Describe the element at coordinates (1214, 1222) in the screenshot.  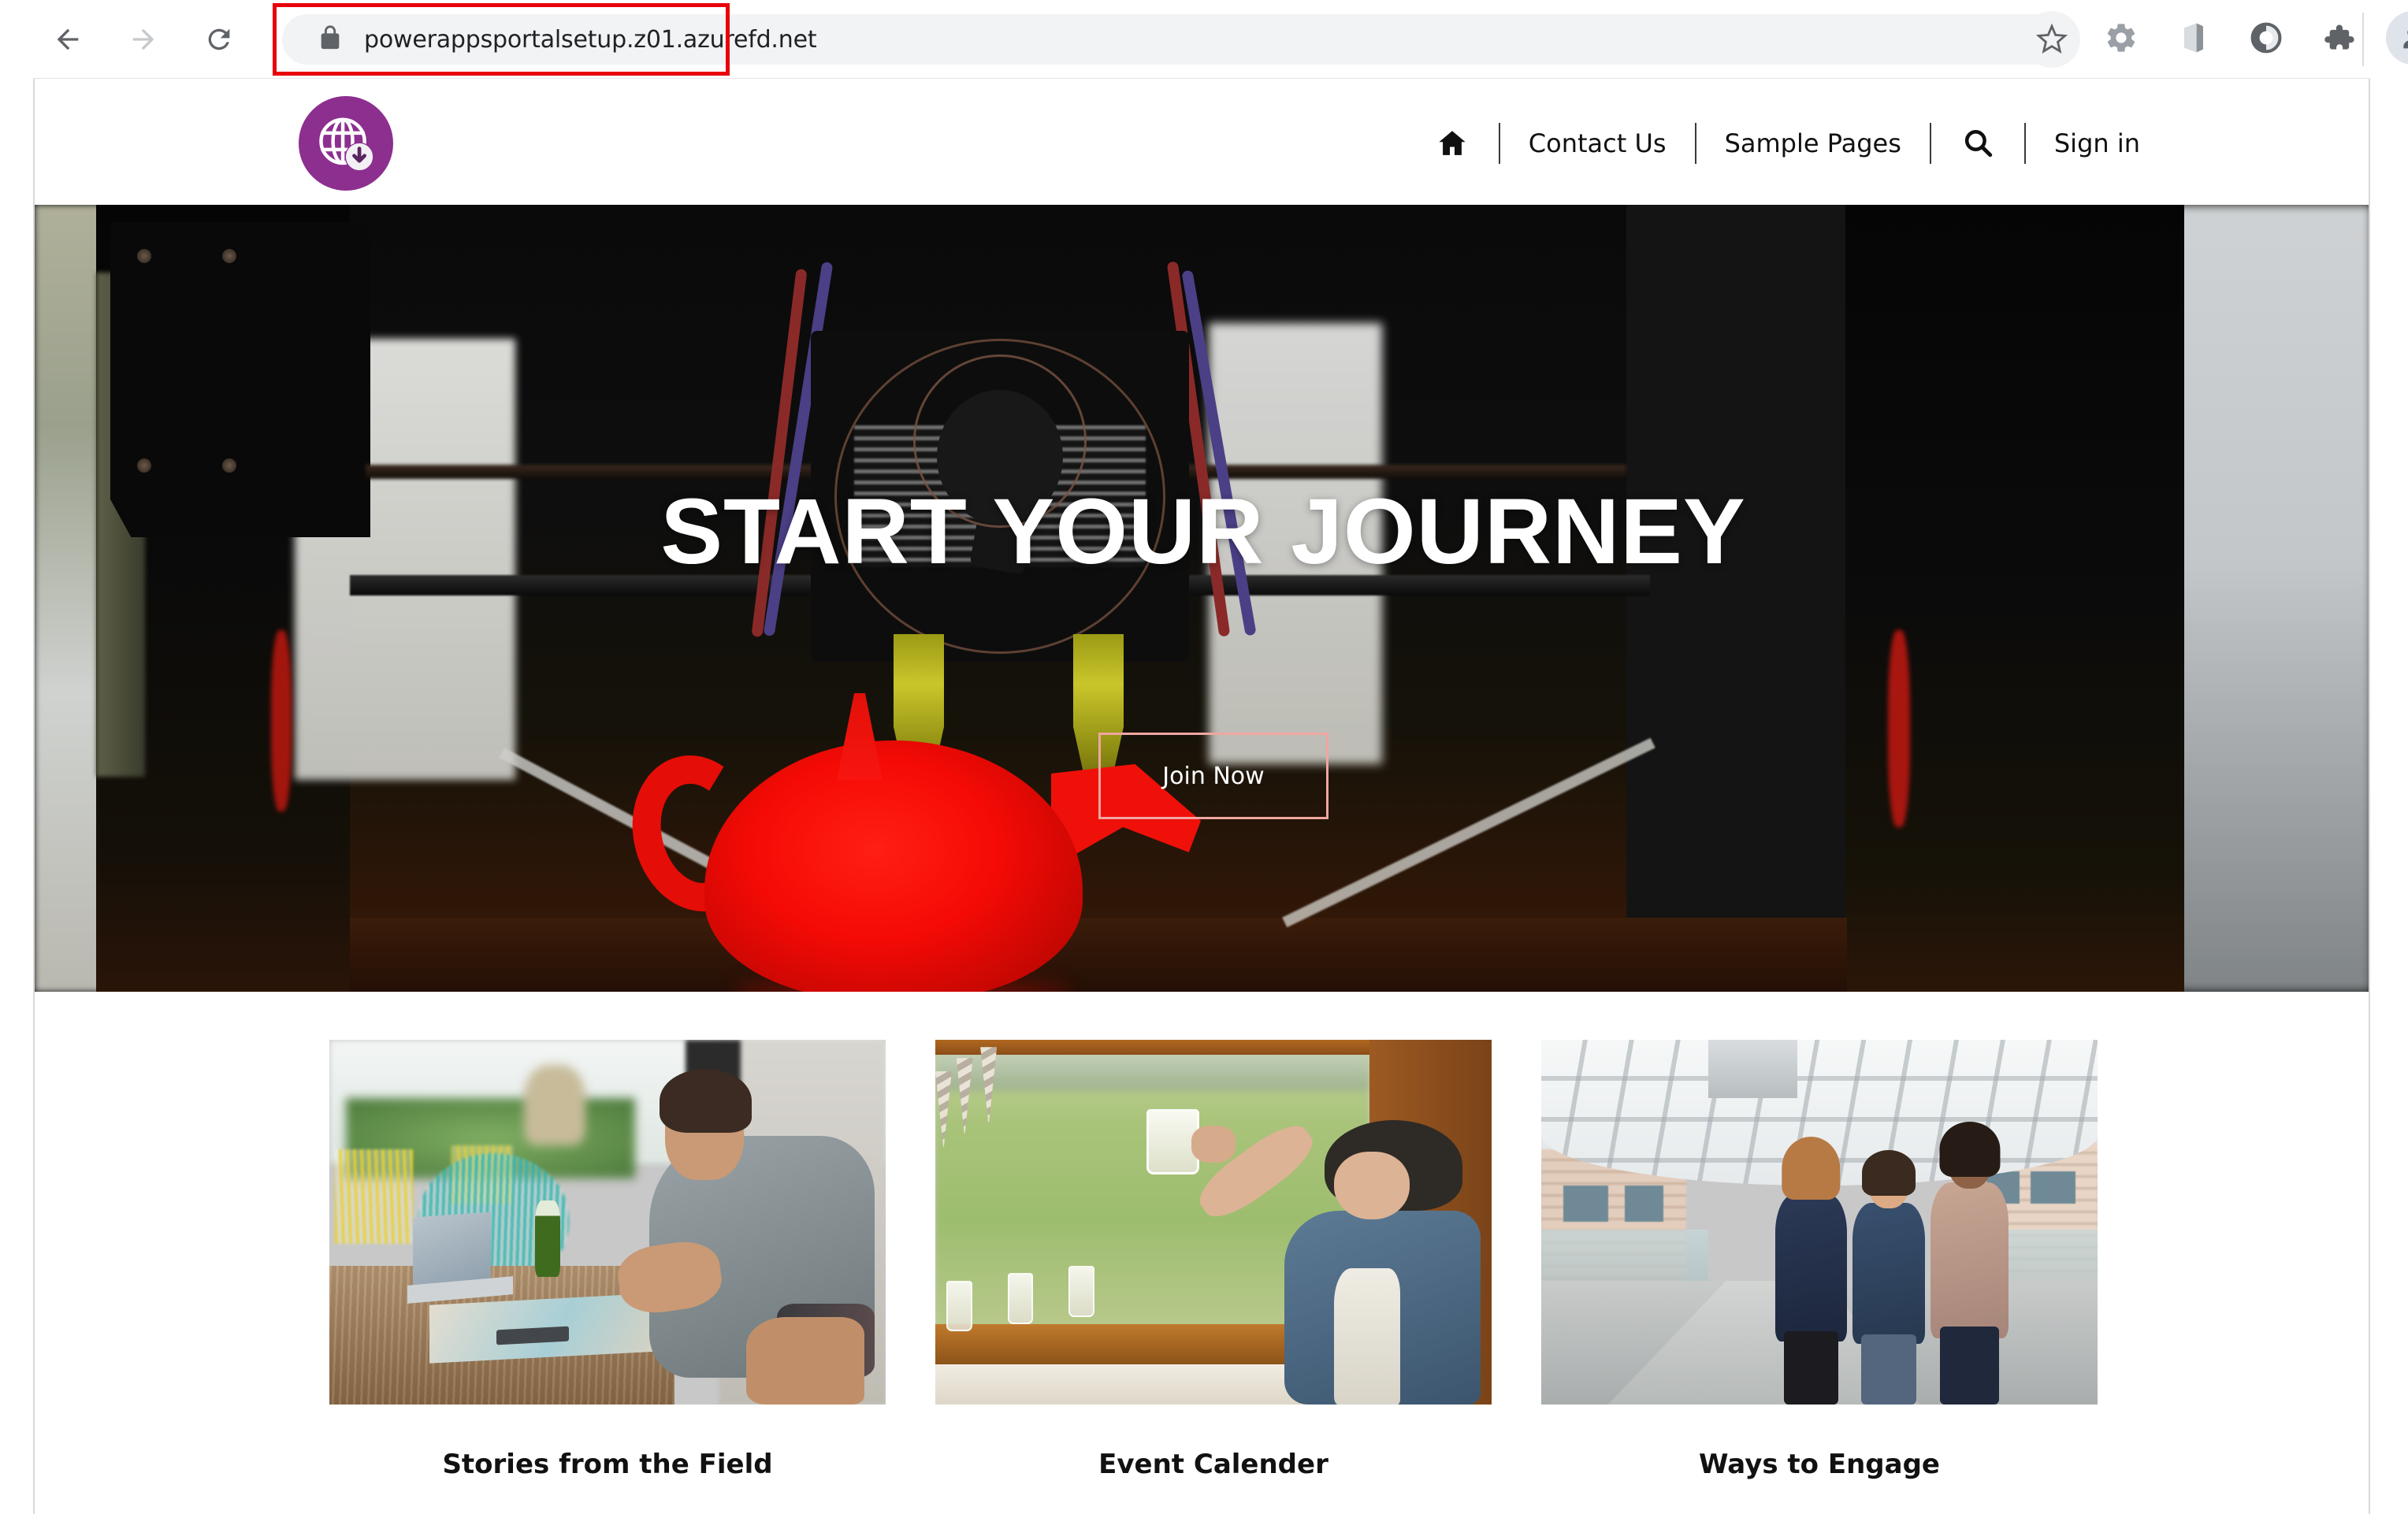
I see `card-image-event-calender` at that location.